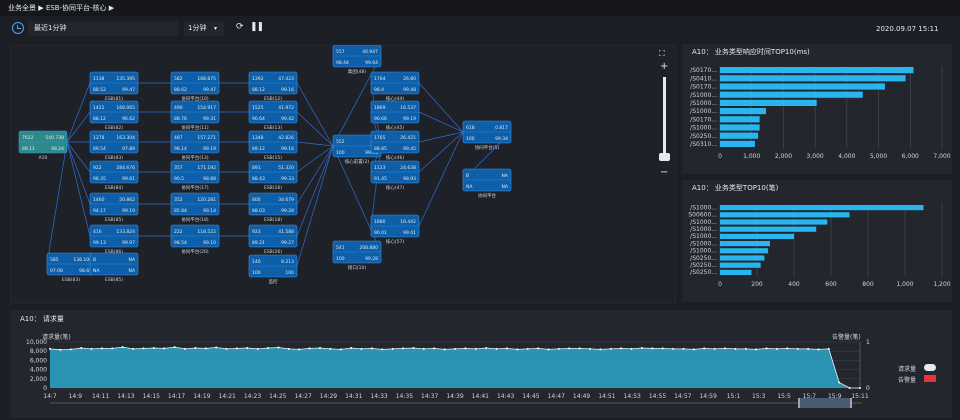 This screenshot has width=960, height=420. I want to click on interval-select: 1分钟, so click(204, 28).